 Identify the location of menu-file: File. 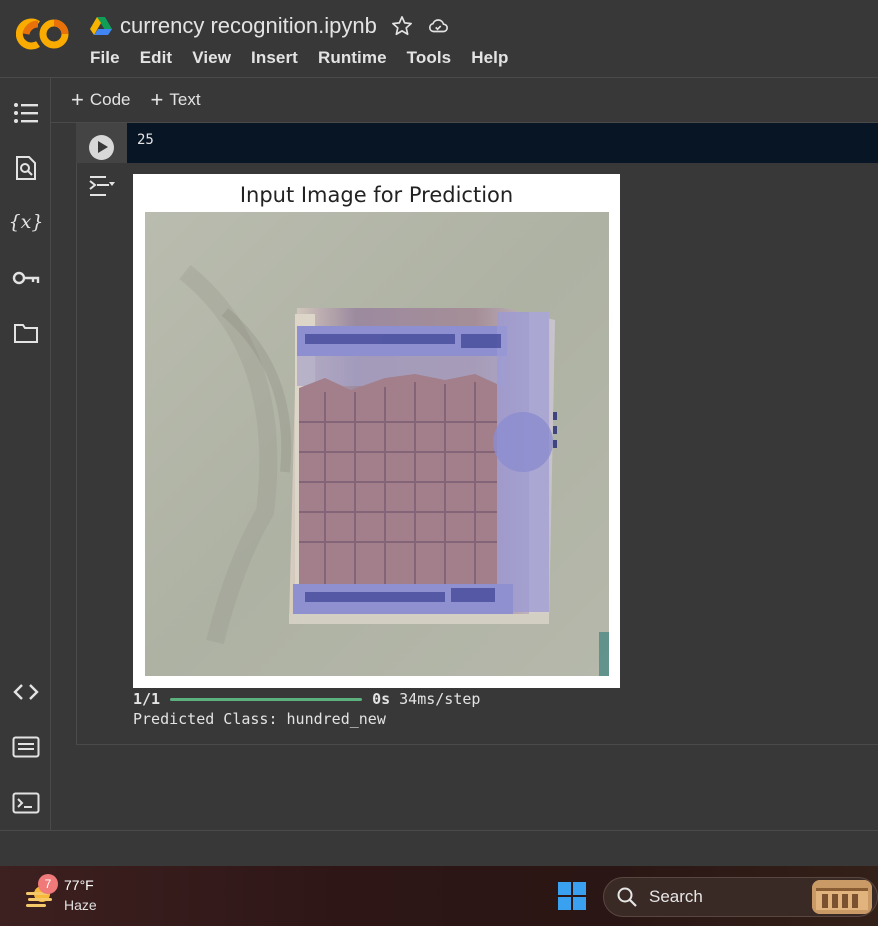
(105, 58).